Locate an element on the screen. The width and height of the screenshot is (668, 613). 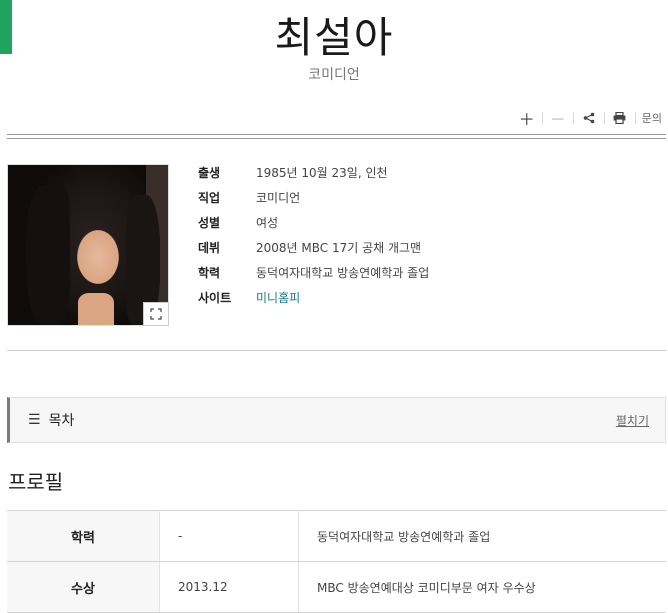
info-row-birth: 출생 1985년 10월 23일, 인천 is located at coordinates (313, 172).